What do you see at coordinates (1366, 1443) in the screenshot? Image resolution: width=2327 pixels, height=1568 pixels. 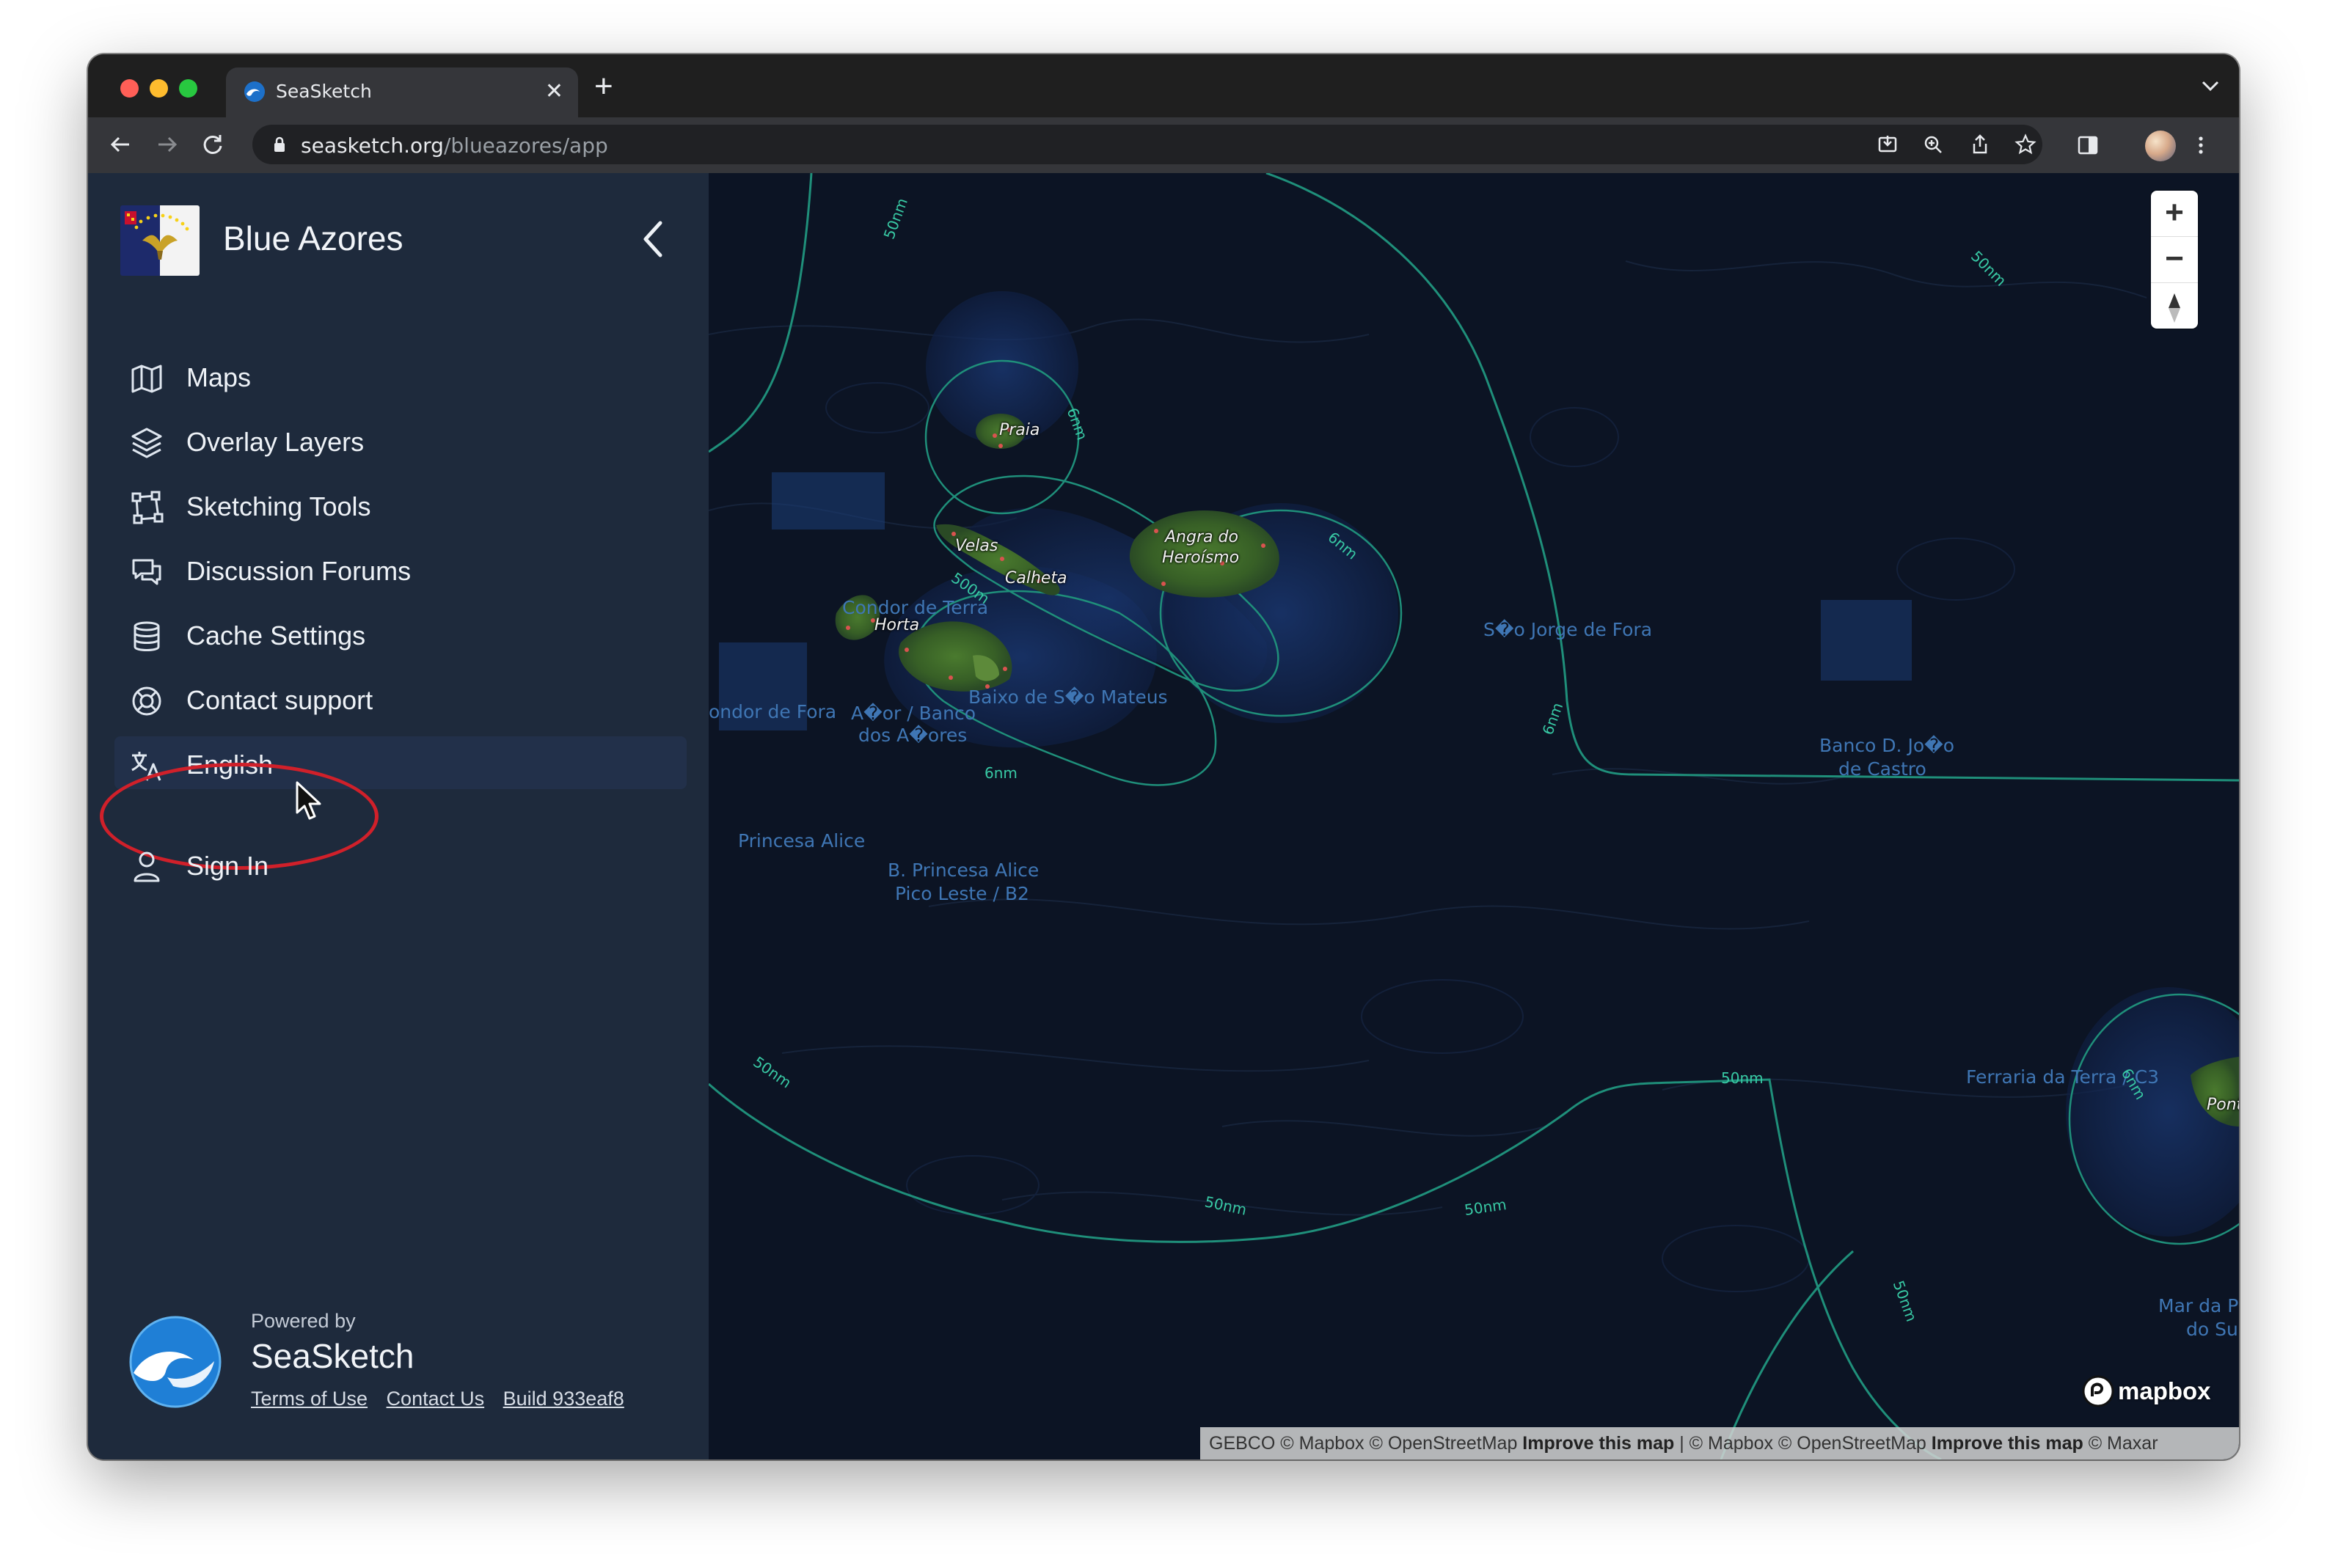 I see `attribution-text: GEBCO © Mapbox © OpenStreetMap` at bounding box center [1366, 1443].